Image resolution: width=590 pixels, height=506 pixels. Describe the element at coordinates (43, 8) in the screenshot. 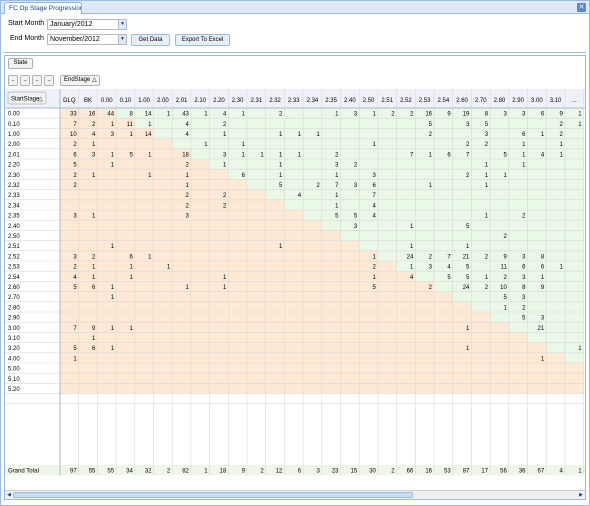

I see `tab-fc-op-stage-progression: FC Op Stage Progression` at that location.